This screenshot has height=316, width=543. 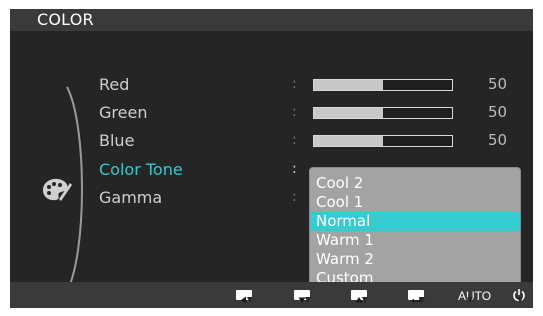 I want to click on option-normal: Normal, so click(x=415, y=221).